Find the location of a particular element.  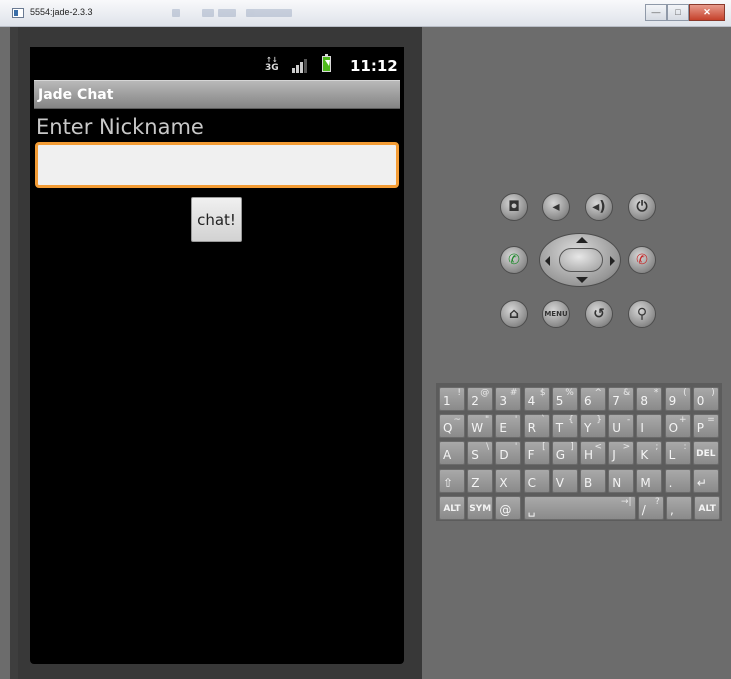

key-8: 8 * is located at coordinates (649, 399).